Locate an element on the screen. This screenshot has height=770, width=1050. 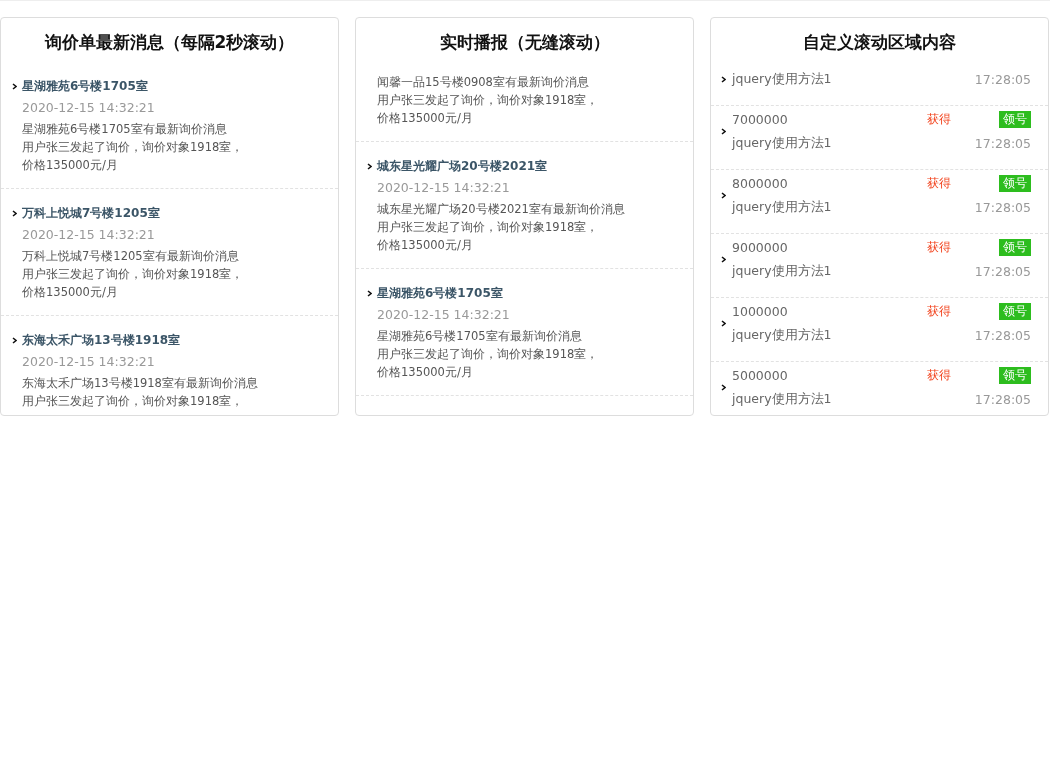
inquiry-title: 东海太禾广场13号楼1918室 is located at coordinates (101, 340).